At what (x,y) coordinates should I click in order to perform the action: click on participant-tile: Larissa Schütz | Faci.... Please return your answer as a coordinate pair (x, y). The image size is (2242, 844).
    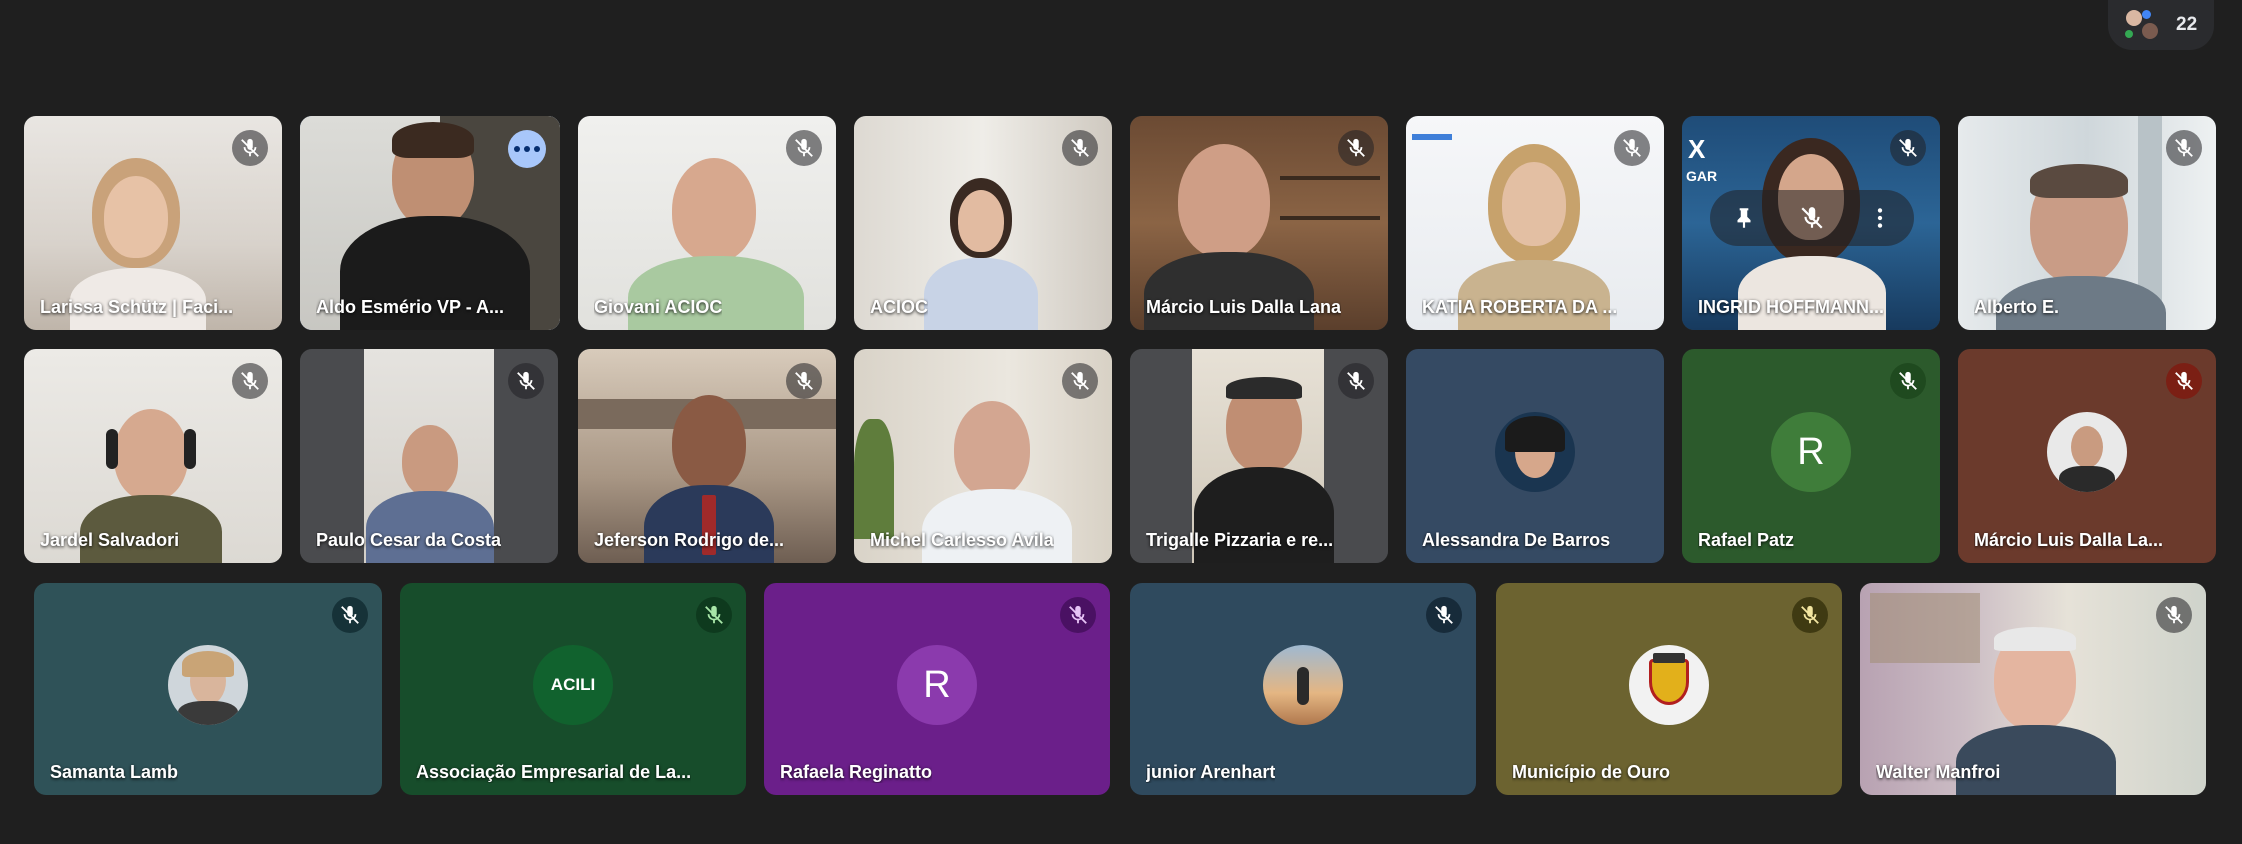
    Looking at the image, I should click on (153, 223).